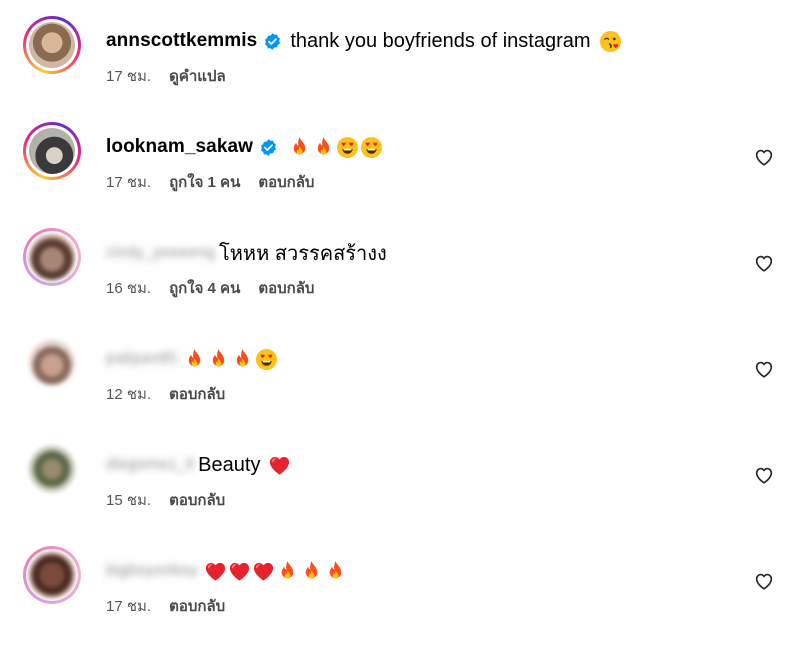 This screenshot has height=646, width=800. Describe the element at coordinates (229, 464) in the screenshot. I see `comment-text: Beauty` at that location.